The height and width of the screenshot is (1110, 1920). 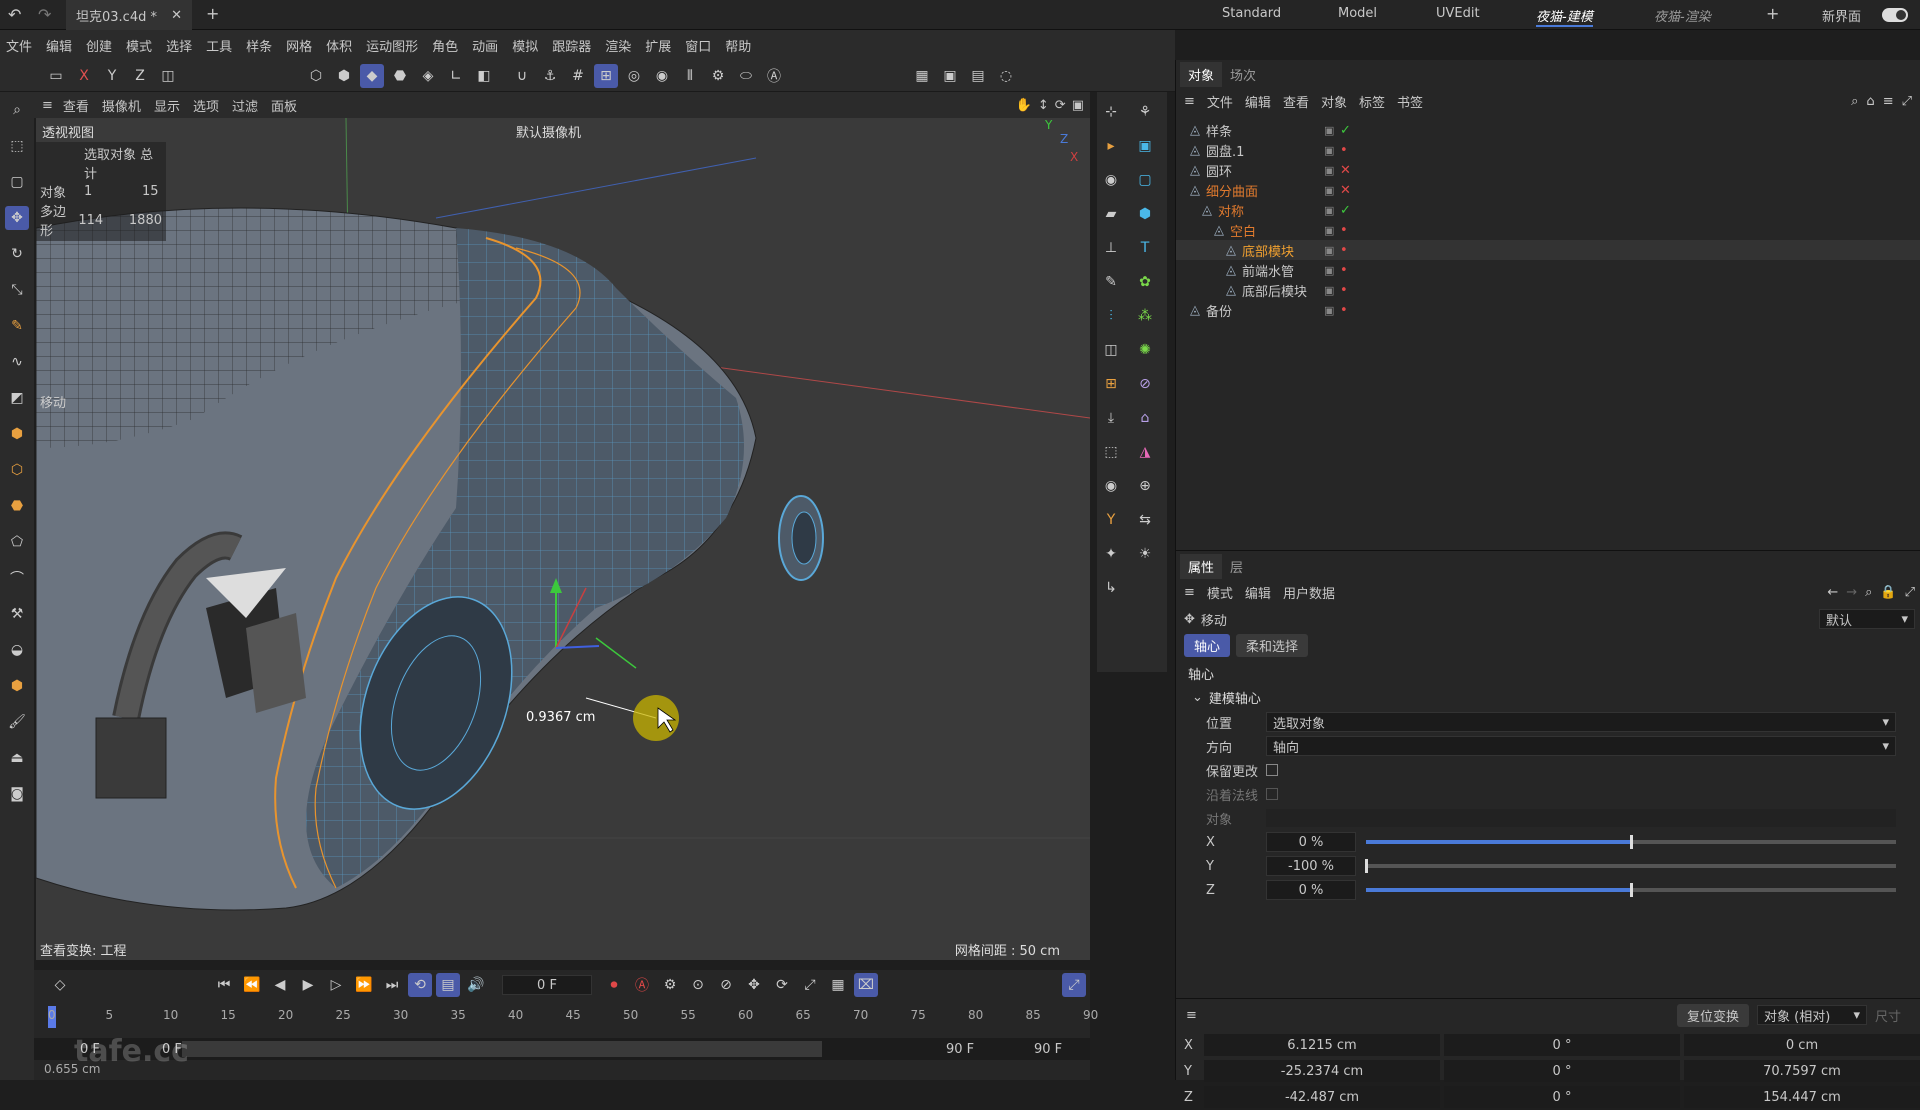 What do you see at coordinates (336, 985) in the screenshot?
I see `next-frame-icon: ▷` at bounding box center [336, 985].